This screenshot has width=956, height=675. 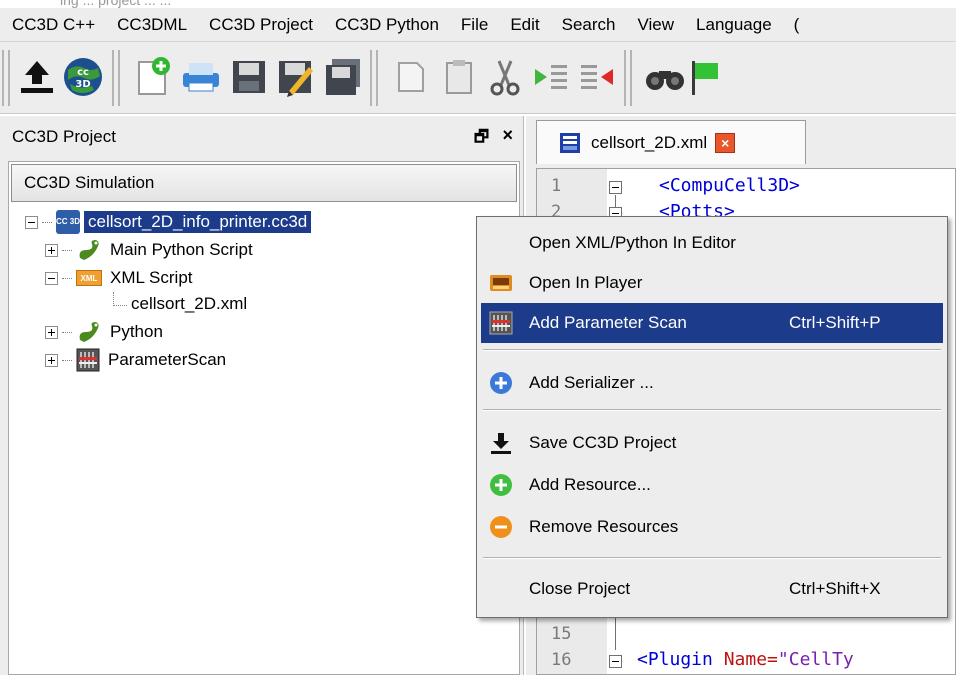 What do you see at coordinates (459, 77) in the screenshot?
I see `paste-icon` at bounding box center [459, 77].